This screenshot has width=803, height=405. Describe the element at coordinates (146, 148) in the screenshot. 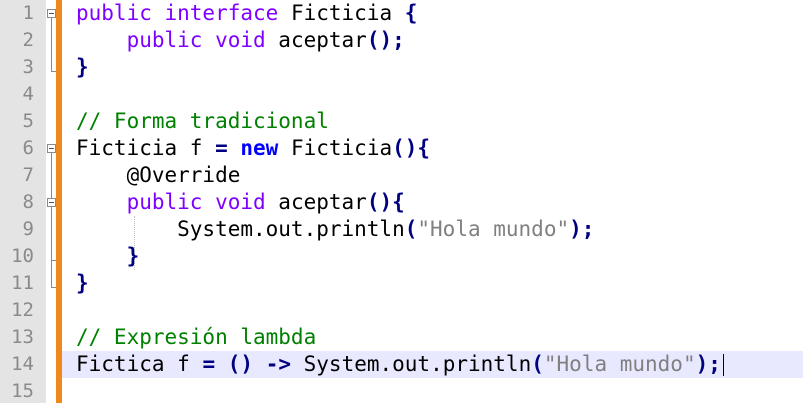

I see `code-token: Ficticia f` at that location.